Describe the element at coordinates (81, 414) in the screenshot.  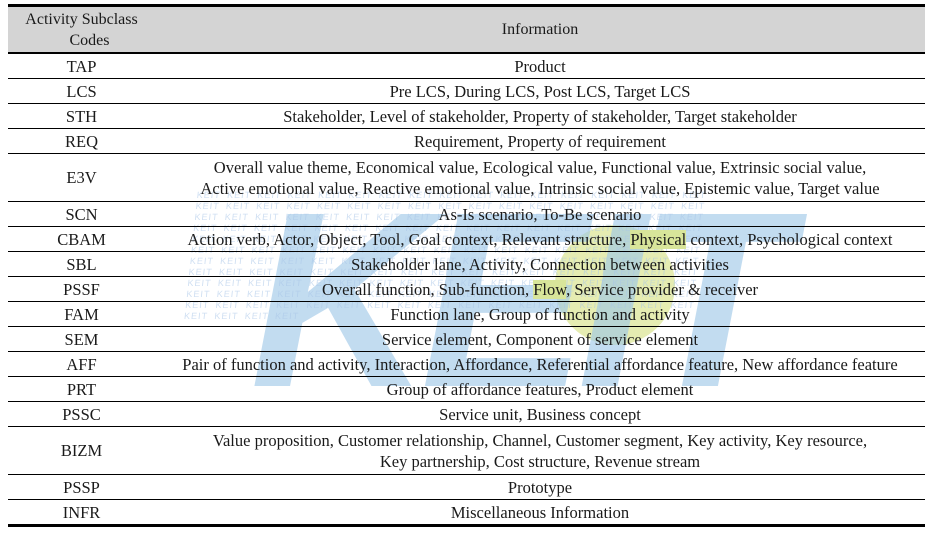
I see `activity-subclass-code-cell: PSSC` at that location.